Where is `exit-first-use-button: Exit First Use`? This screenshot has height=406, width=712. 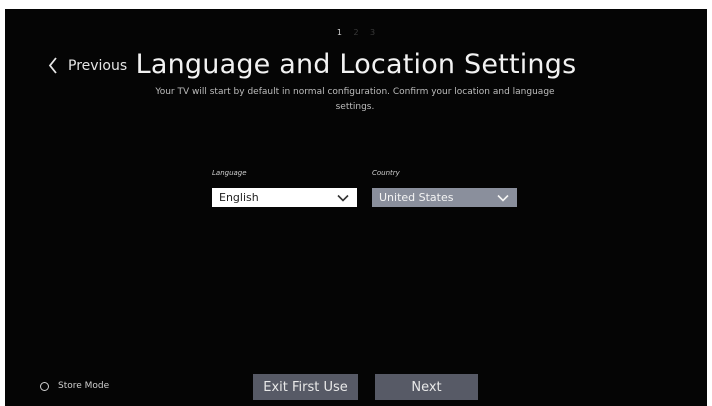
exit-first-use-button: Exit First Use is located at coordinates (305, 387).